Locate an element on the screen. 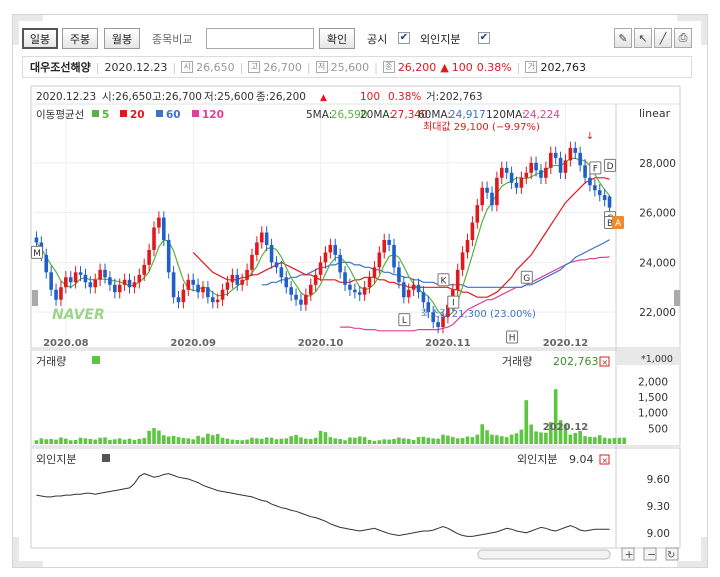 Image resolution: width=720 pixels, height=577 pixels. ma-value-label: 5MA: is located at coordinates (319, 115).